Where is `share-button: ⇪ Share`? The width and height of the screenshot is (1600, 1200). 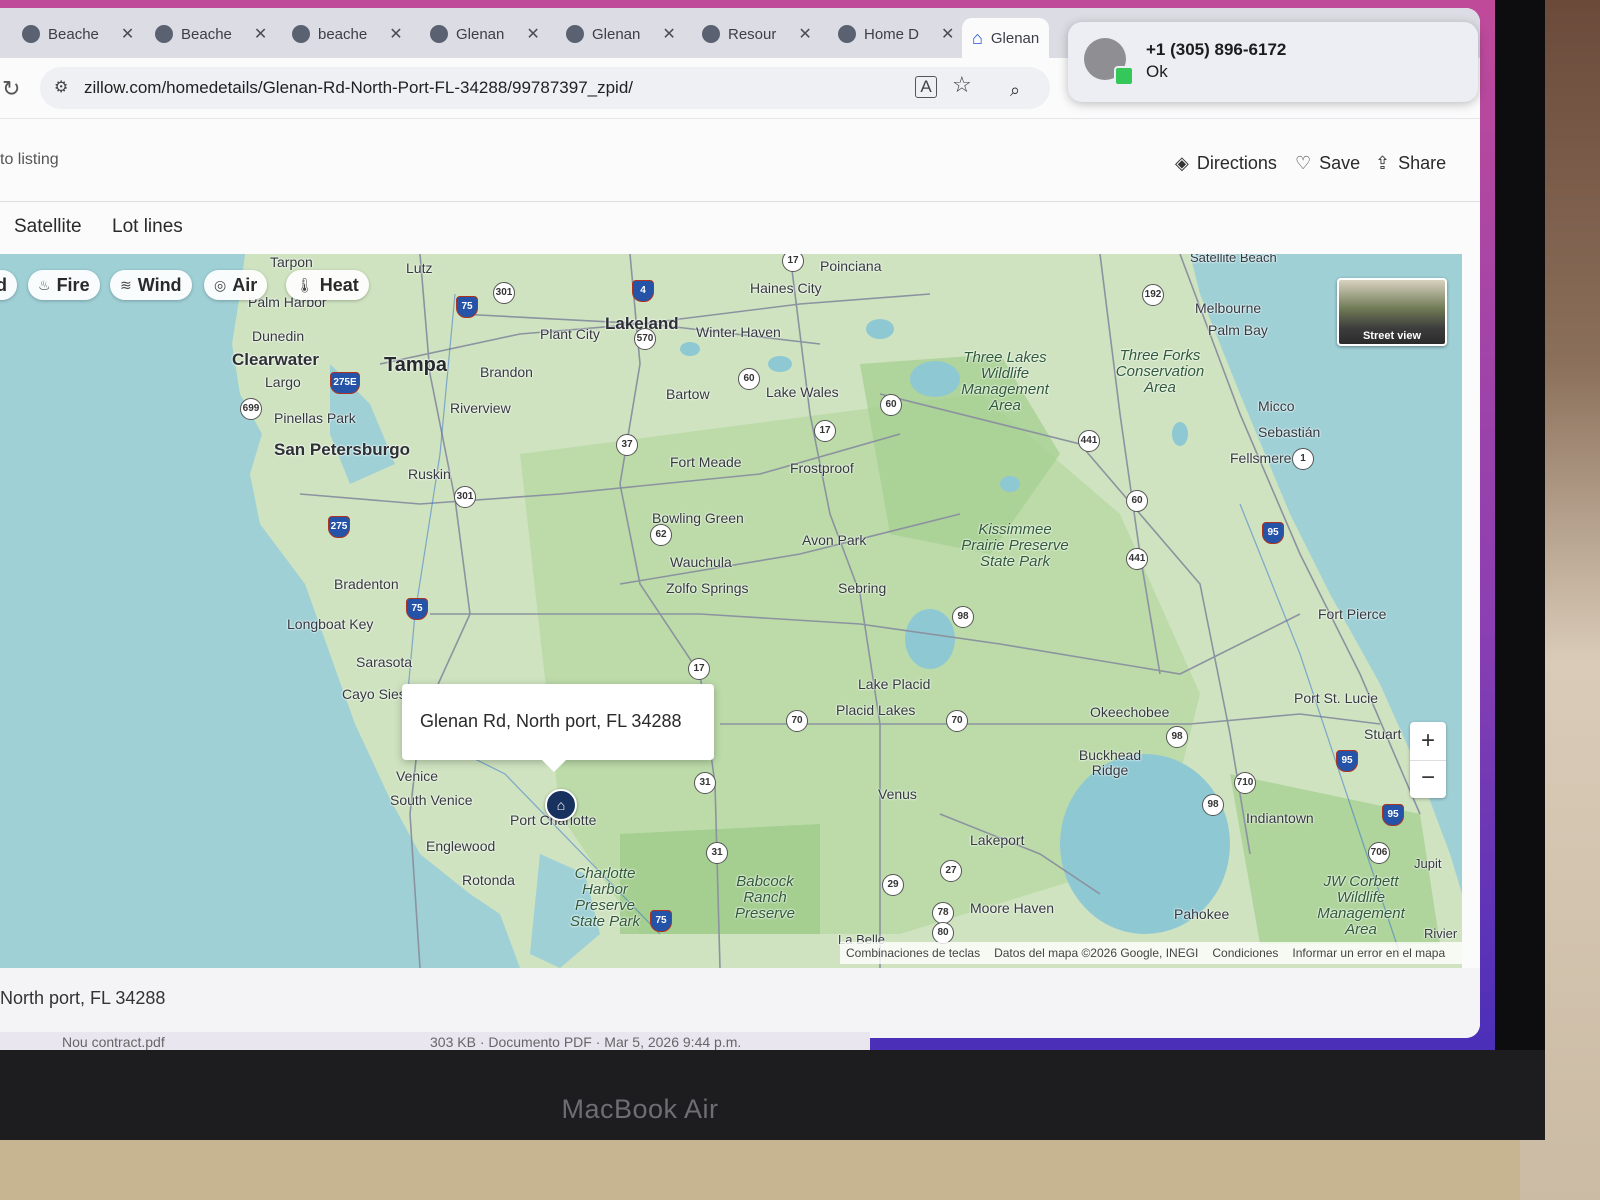
share-button: ⇪ Share is located at coordinates (1410, 163).